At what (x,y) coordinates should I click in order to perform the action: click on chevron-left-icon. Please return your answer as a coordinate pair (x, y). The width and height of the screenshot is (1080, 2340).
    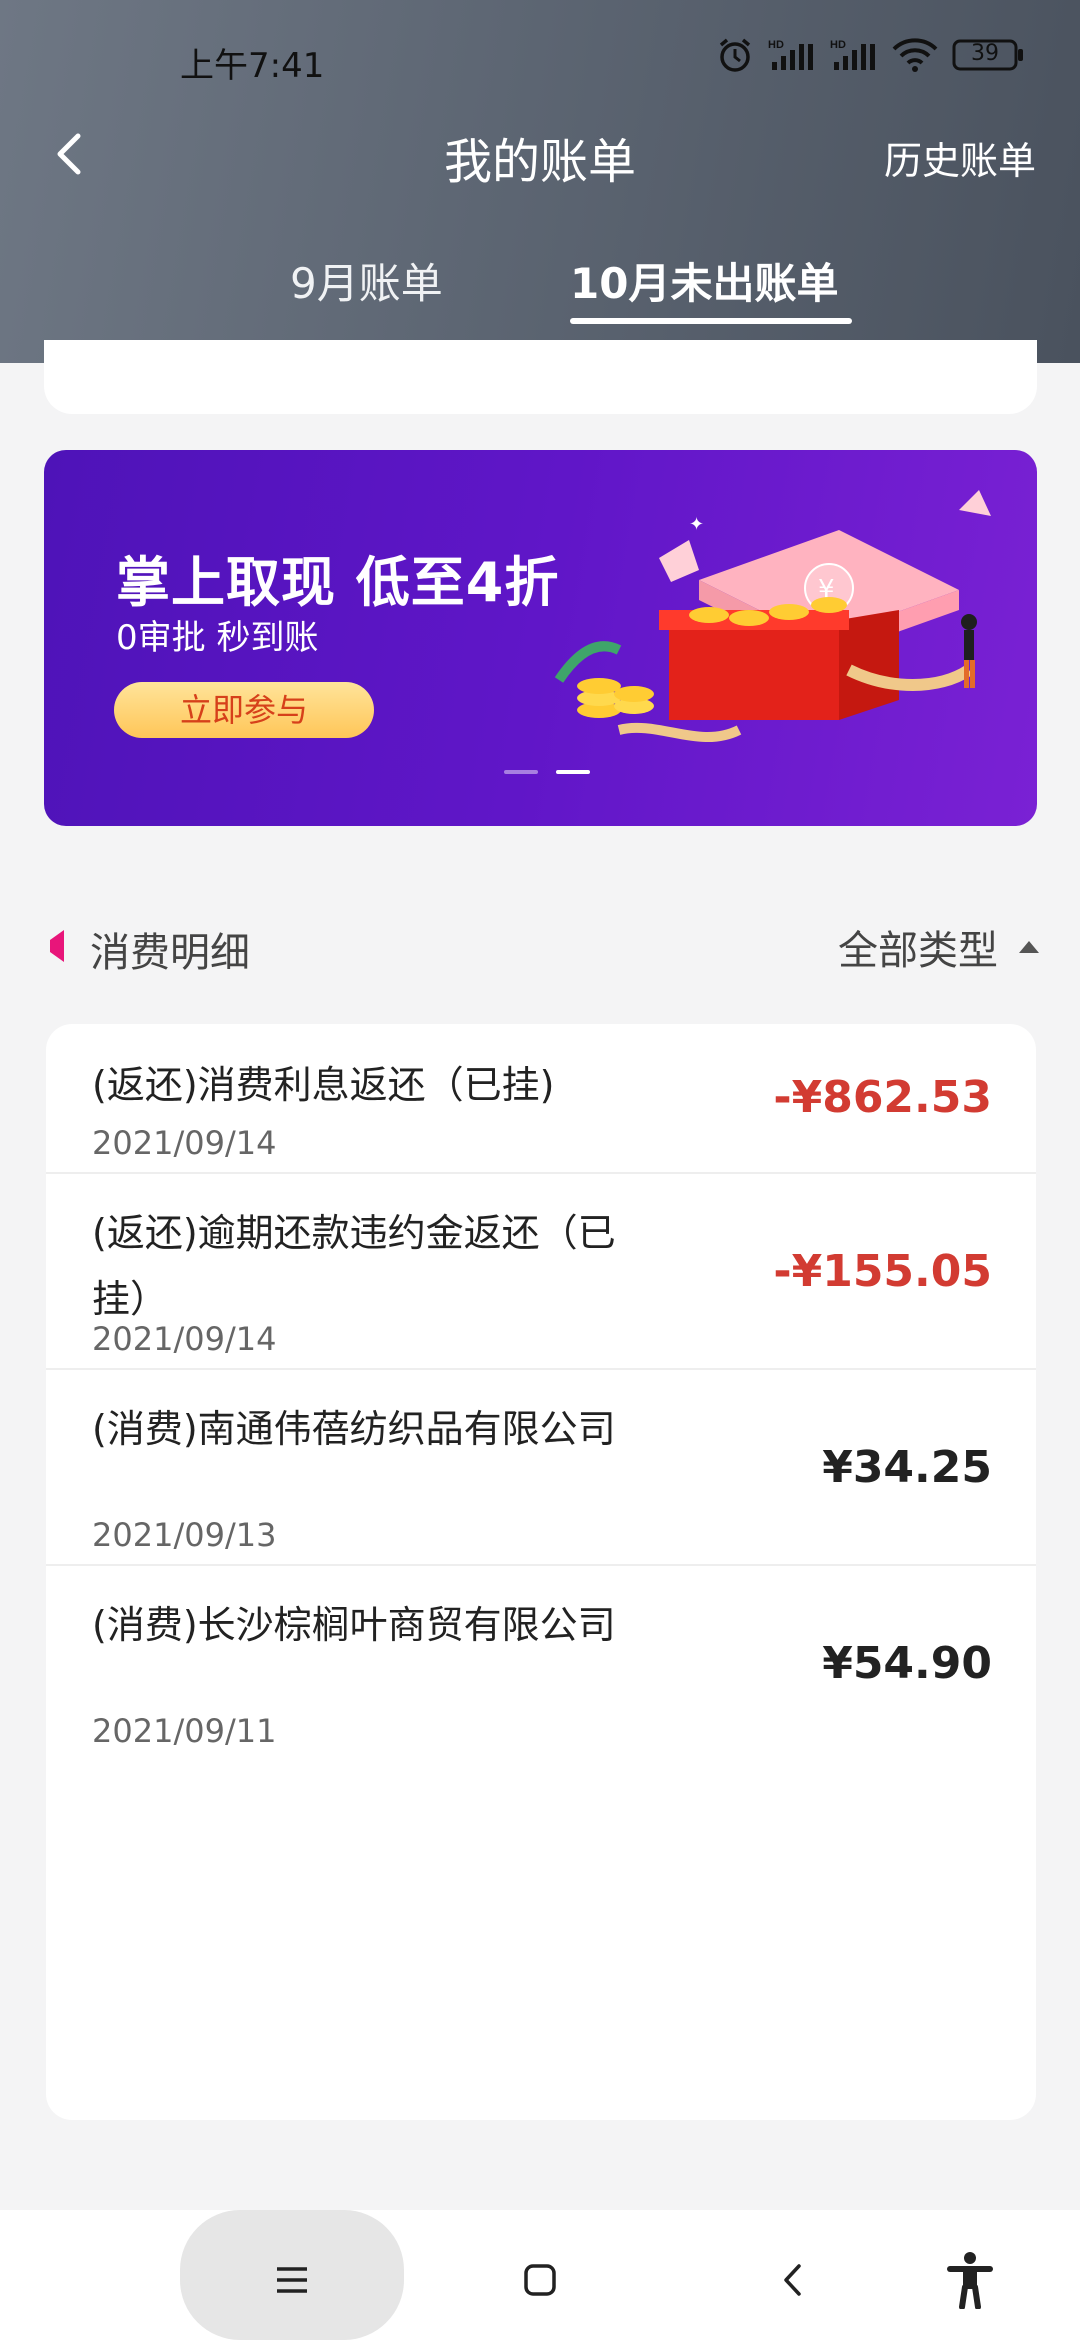
    Looking at the image, I should click on (792, 2280).